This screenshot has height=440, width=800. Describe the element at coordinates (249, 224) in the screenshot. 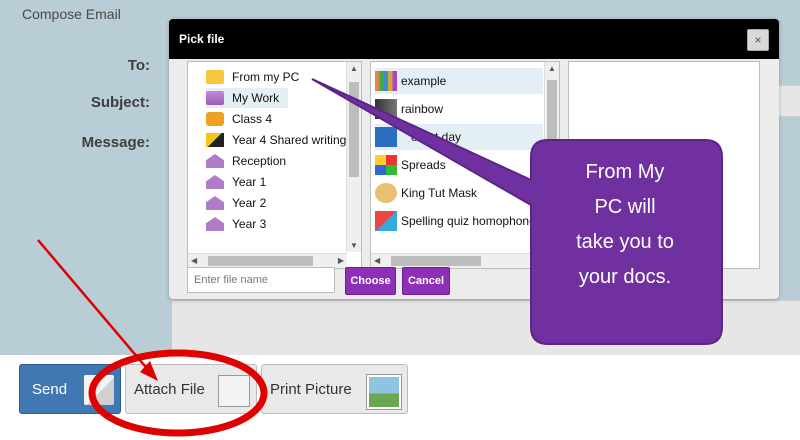

I see `folder-label: Year 3` at that location.